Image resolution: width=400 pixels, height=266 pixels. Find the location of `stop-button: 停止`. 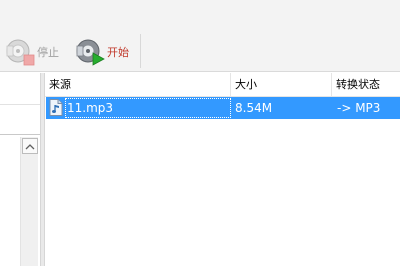

stop-button: 停止 is located at coordinates (31, 52).